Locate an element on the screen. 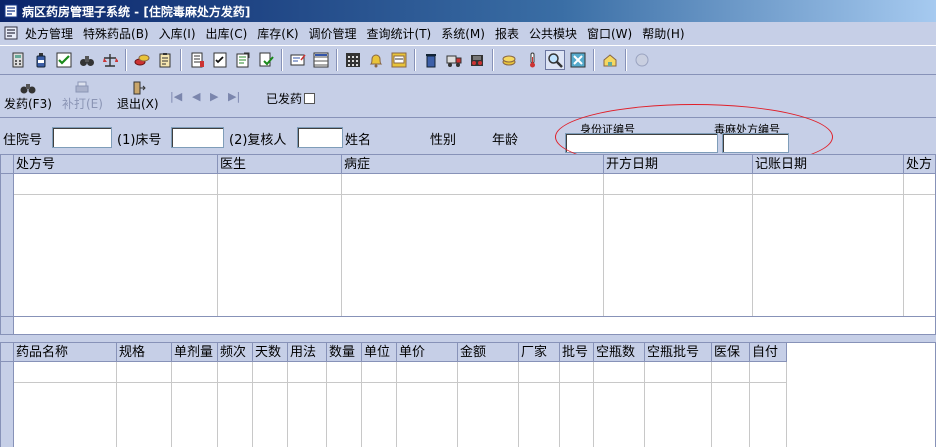 Image resolution: width=936 pixels, height=447 pixels. house-icon is located at coordinates (610, 60).